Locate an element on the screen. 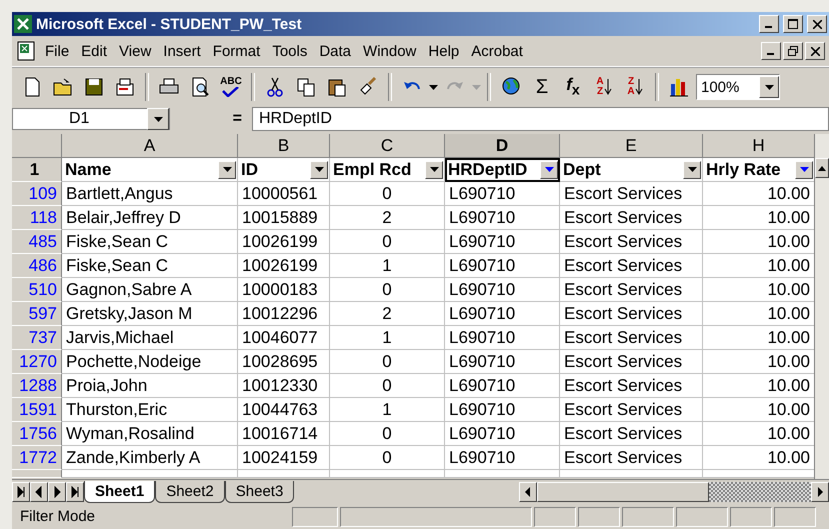  column-header: B is located at coordinates (284, 146).